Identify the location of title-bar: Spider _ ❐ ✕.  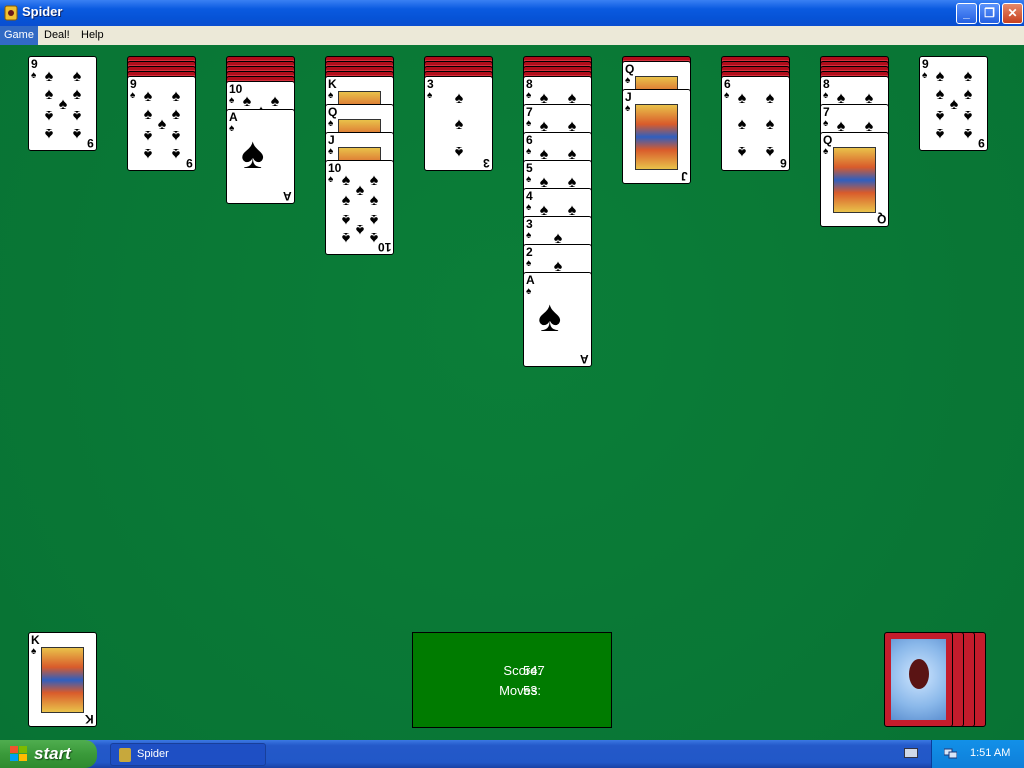
(512, 13).